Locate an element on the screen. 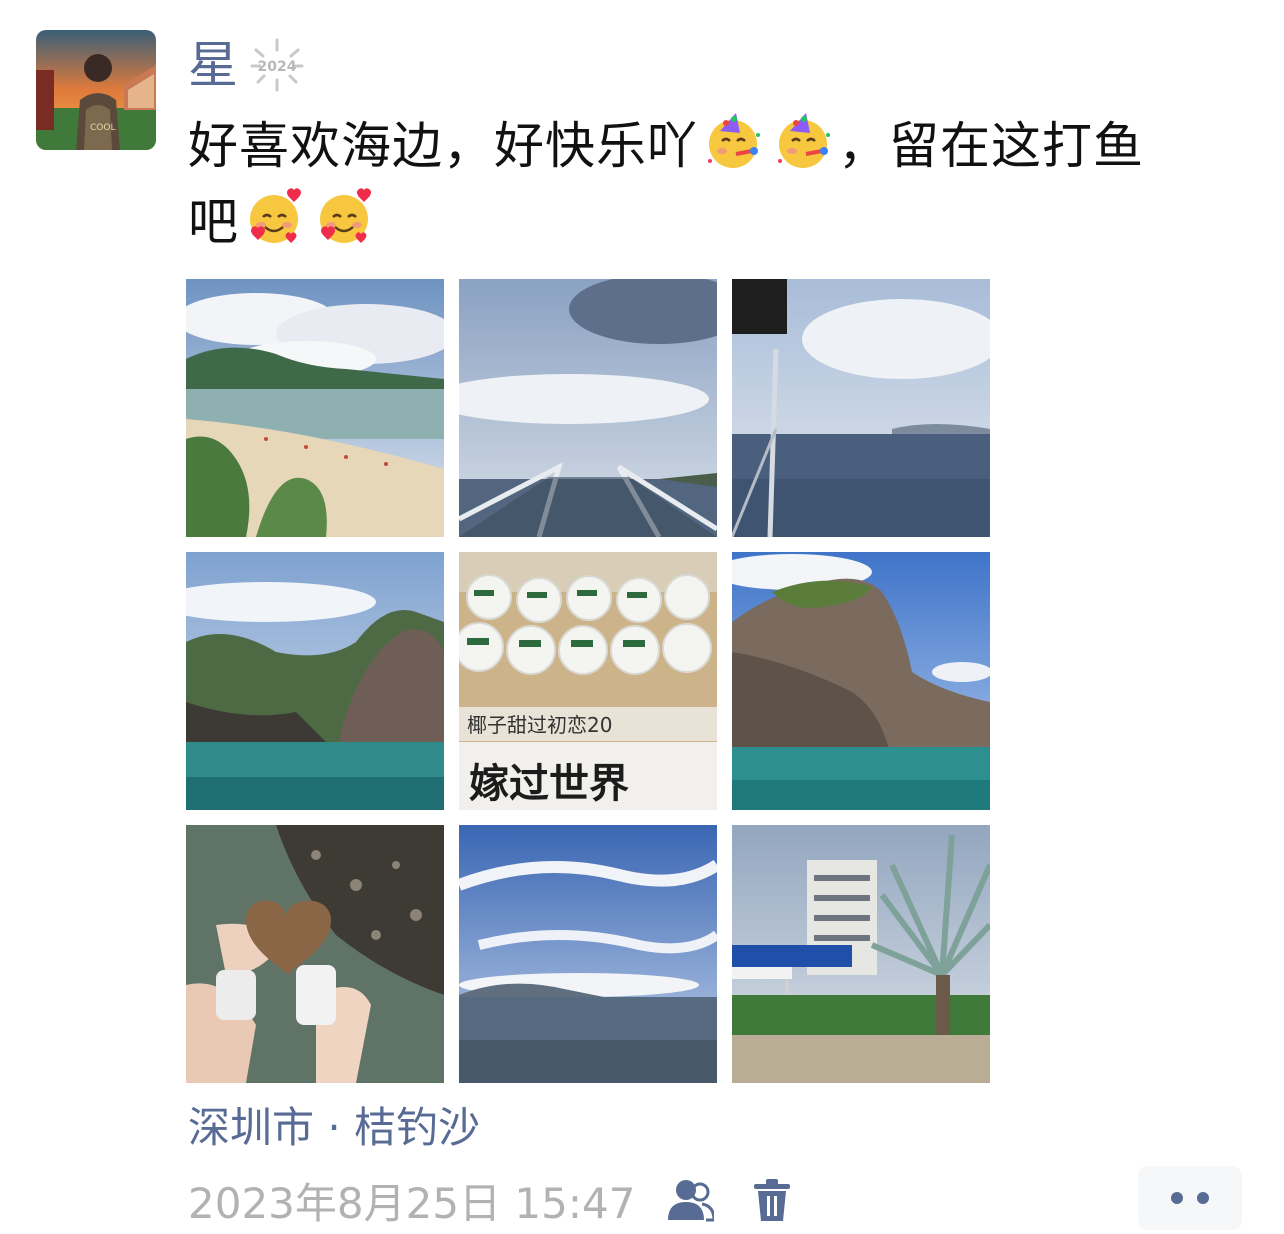 The height and width of the screenshot is (1234, 1284). photo-sea-flag-pole is located at coordinates (861, 408).